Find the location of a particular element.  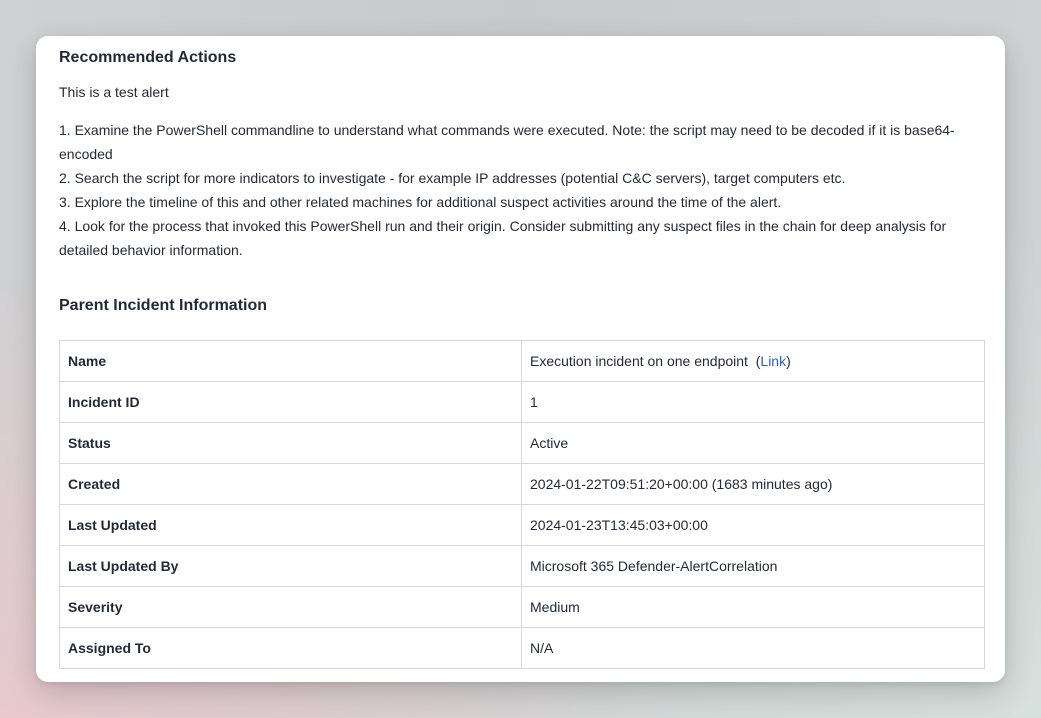

table-row: Severity Medium is located at coordinates (522, 607).